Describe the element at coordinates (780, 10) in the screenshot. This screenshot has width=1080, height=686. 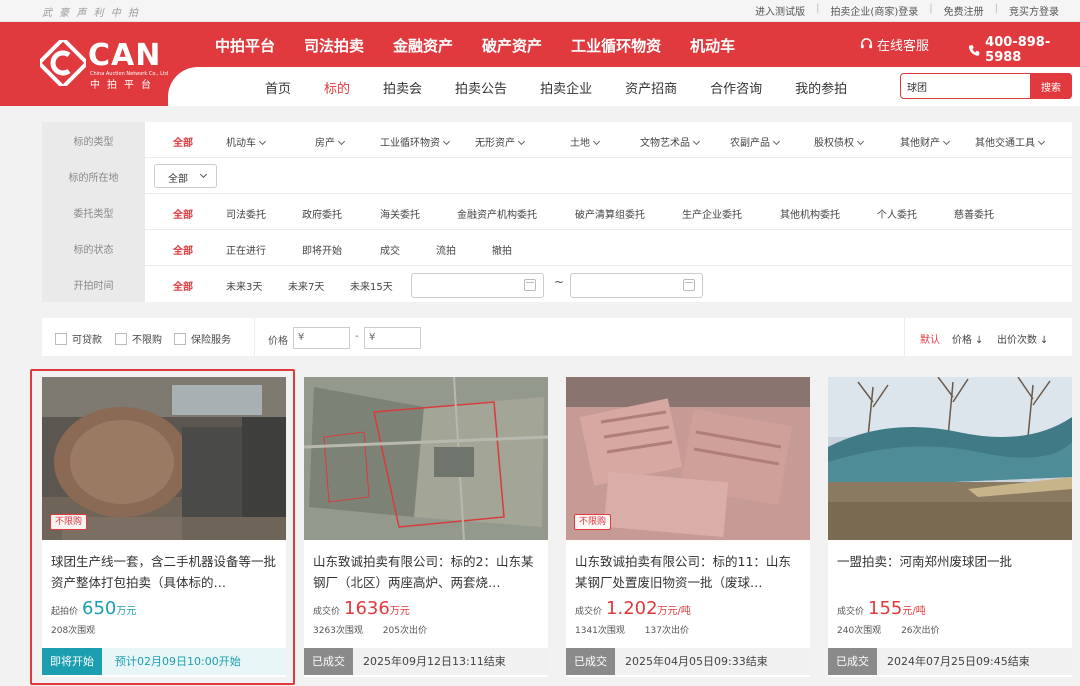
I see `test-version-link: 进入测试版` at that location.